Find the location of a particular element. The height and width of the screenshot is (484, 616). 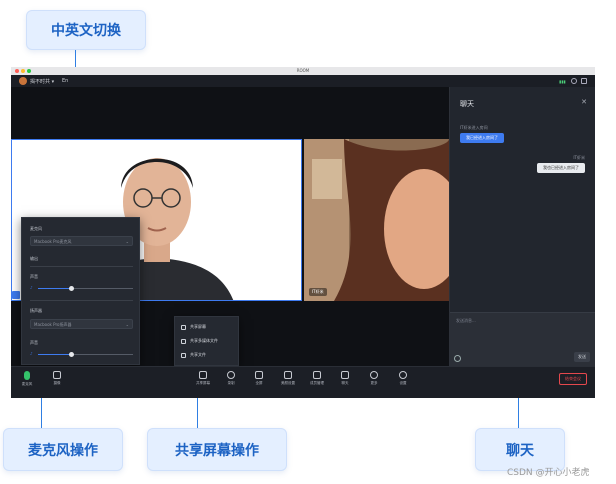

input-volume-fill is located at coordinates (55, 288).